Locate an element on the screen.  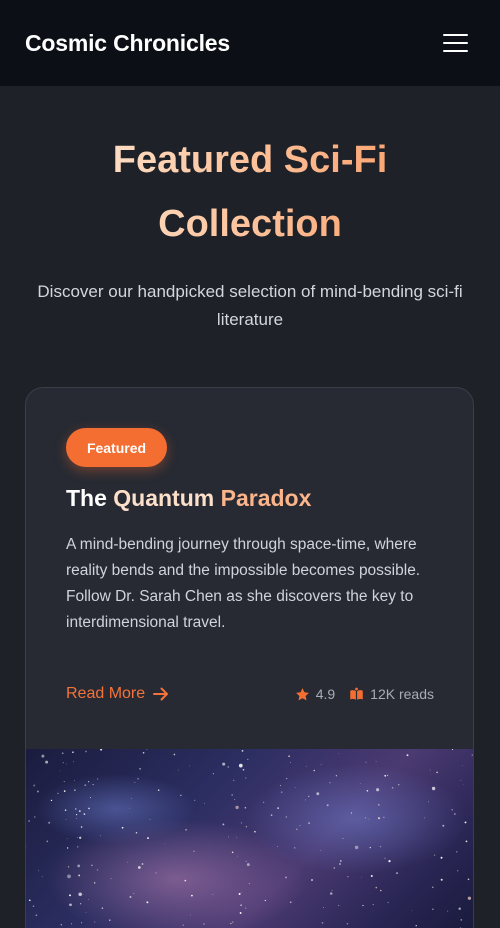
rating-stat: 4.9 is located at coordinates (315, 694).